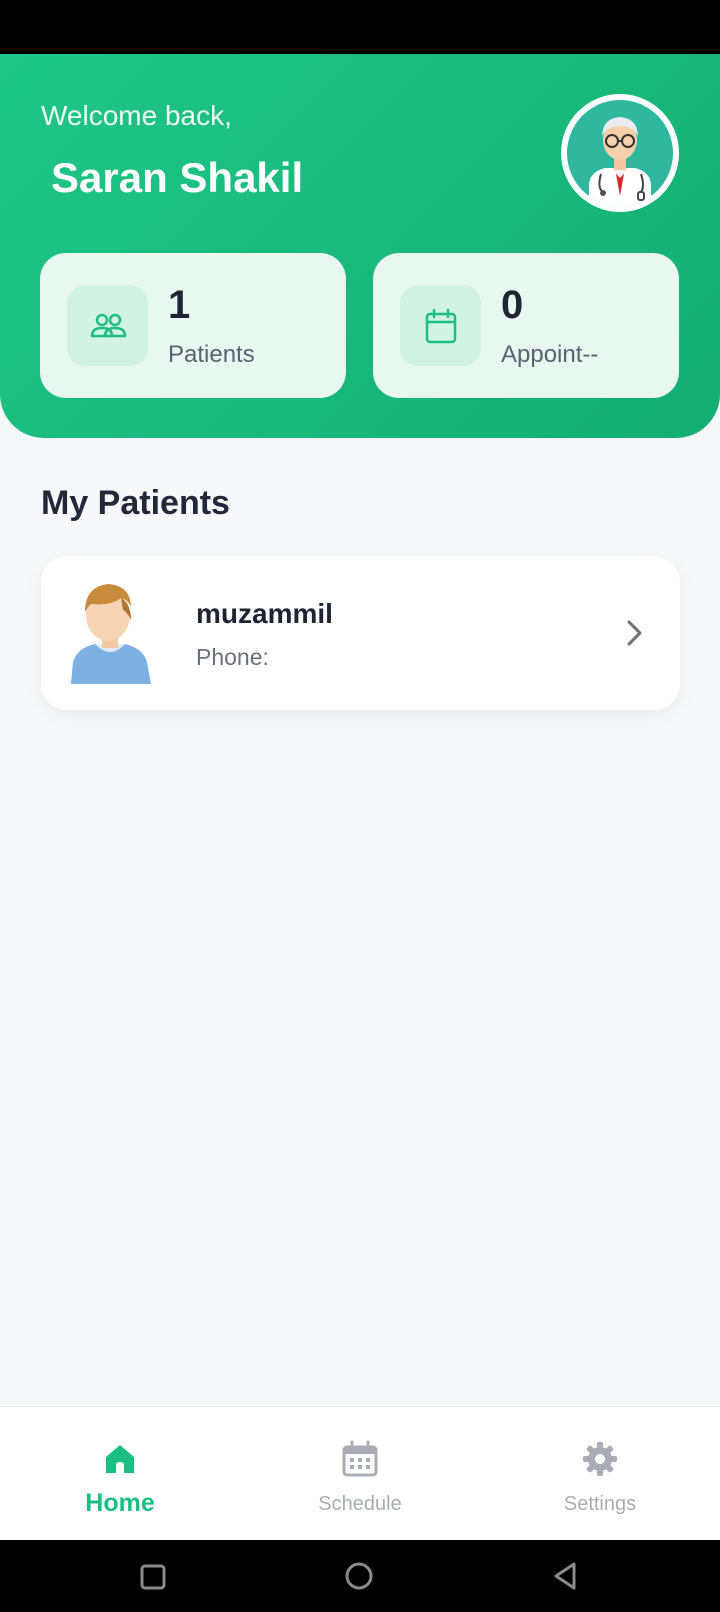 This screenshot has height=1612, width=720. Describe the element at coordinates (120, 1503) in the screenshot. I see `nav-home-label: Home` at that location.